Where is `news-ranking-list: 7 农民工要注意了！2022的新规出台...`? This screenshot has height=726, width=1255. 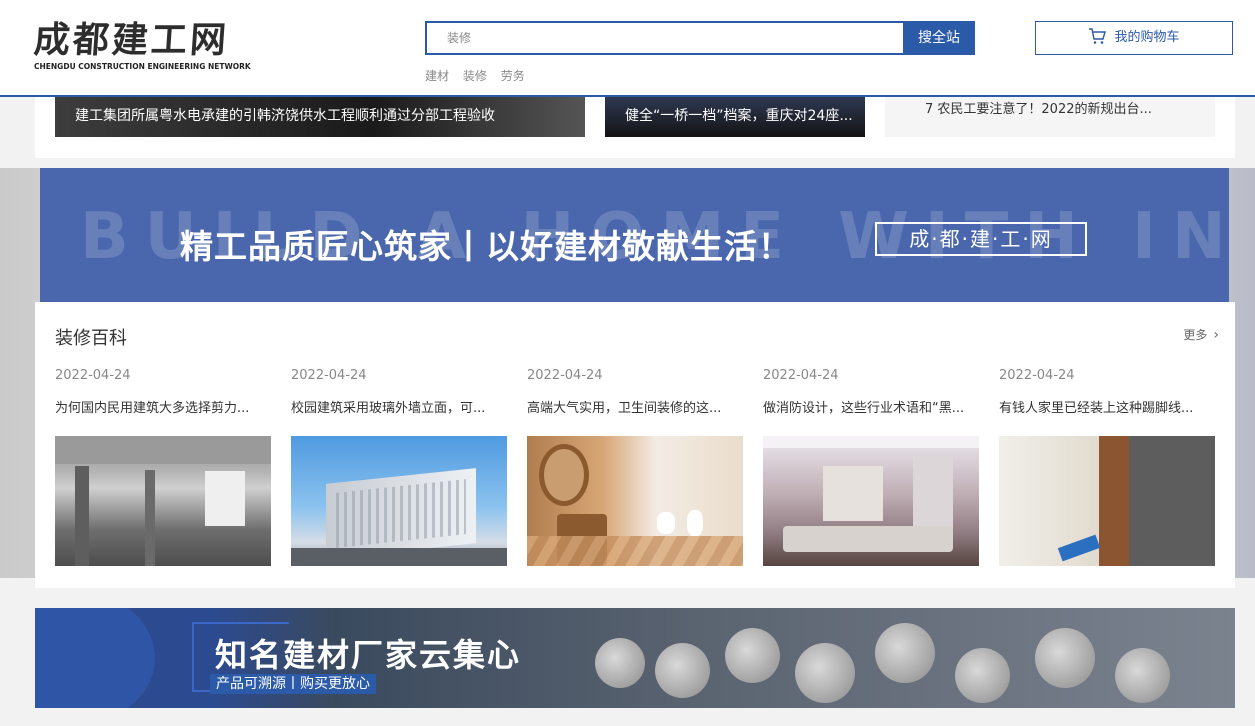 news-ranking-list: 7 农民工要注意了！2022的新规出台... is located at coordinates (1050, 116).